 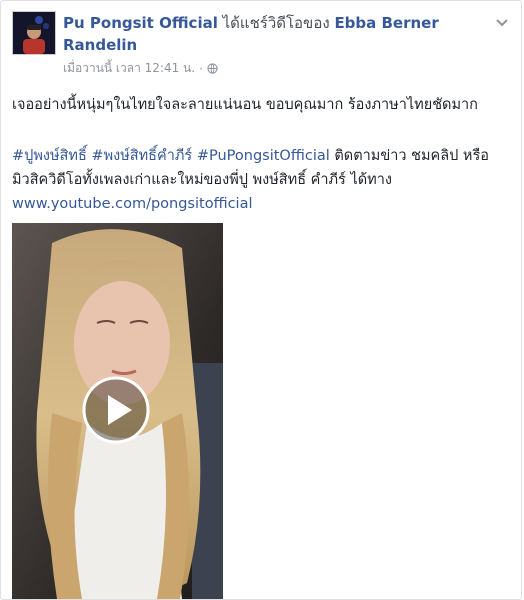 I want to click on avatar-image, so click(x=34, y=33).